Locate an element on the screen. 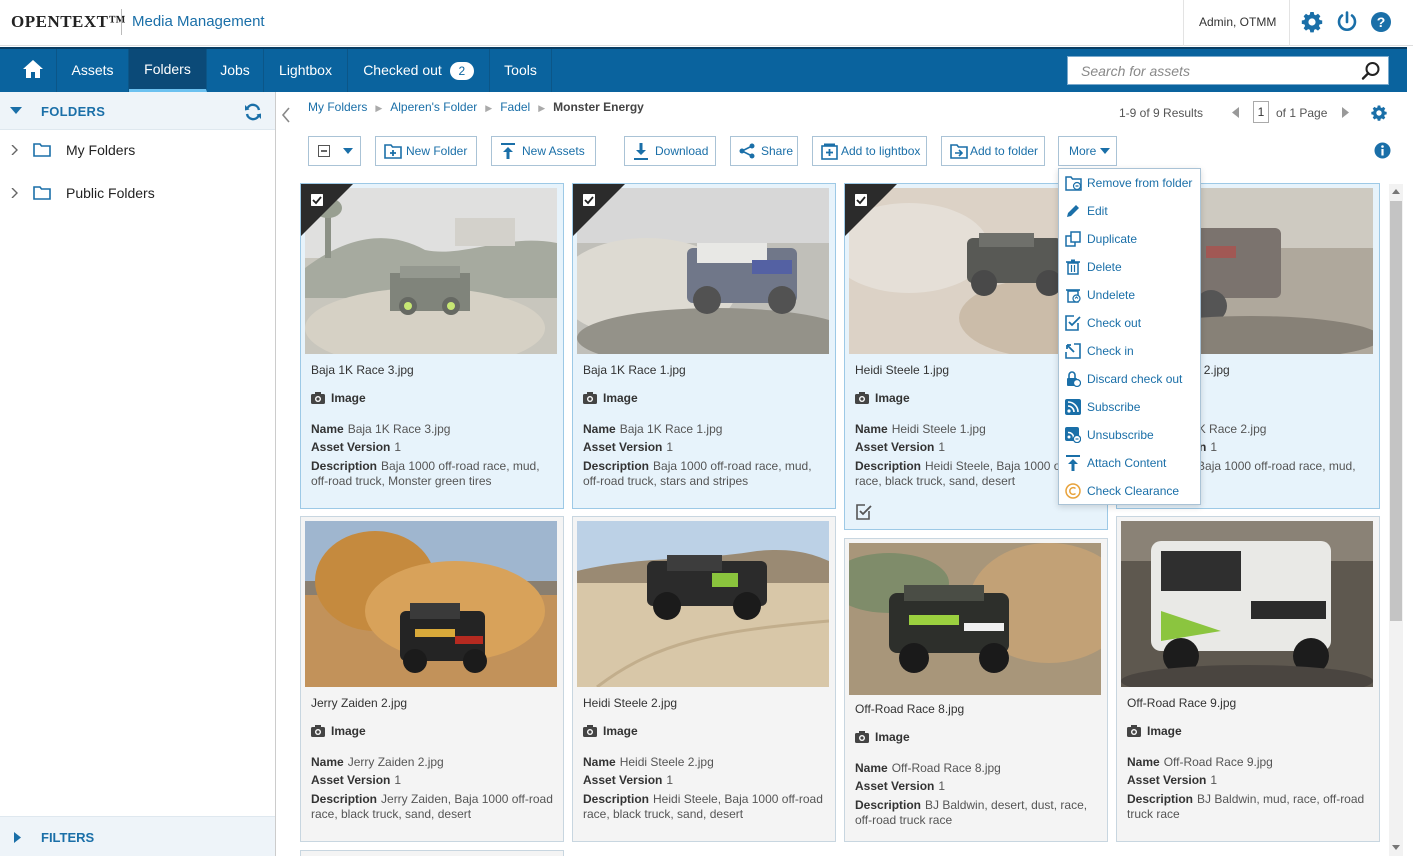 This screenshot has height=856, width=1413. pencil-icon is located at coordinates (1073, 211).